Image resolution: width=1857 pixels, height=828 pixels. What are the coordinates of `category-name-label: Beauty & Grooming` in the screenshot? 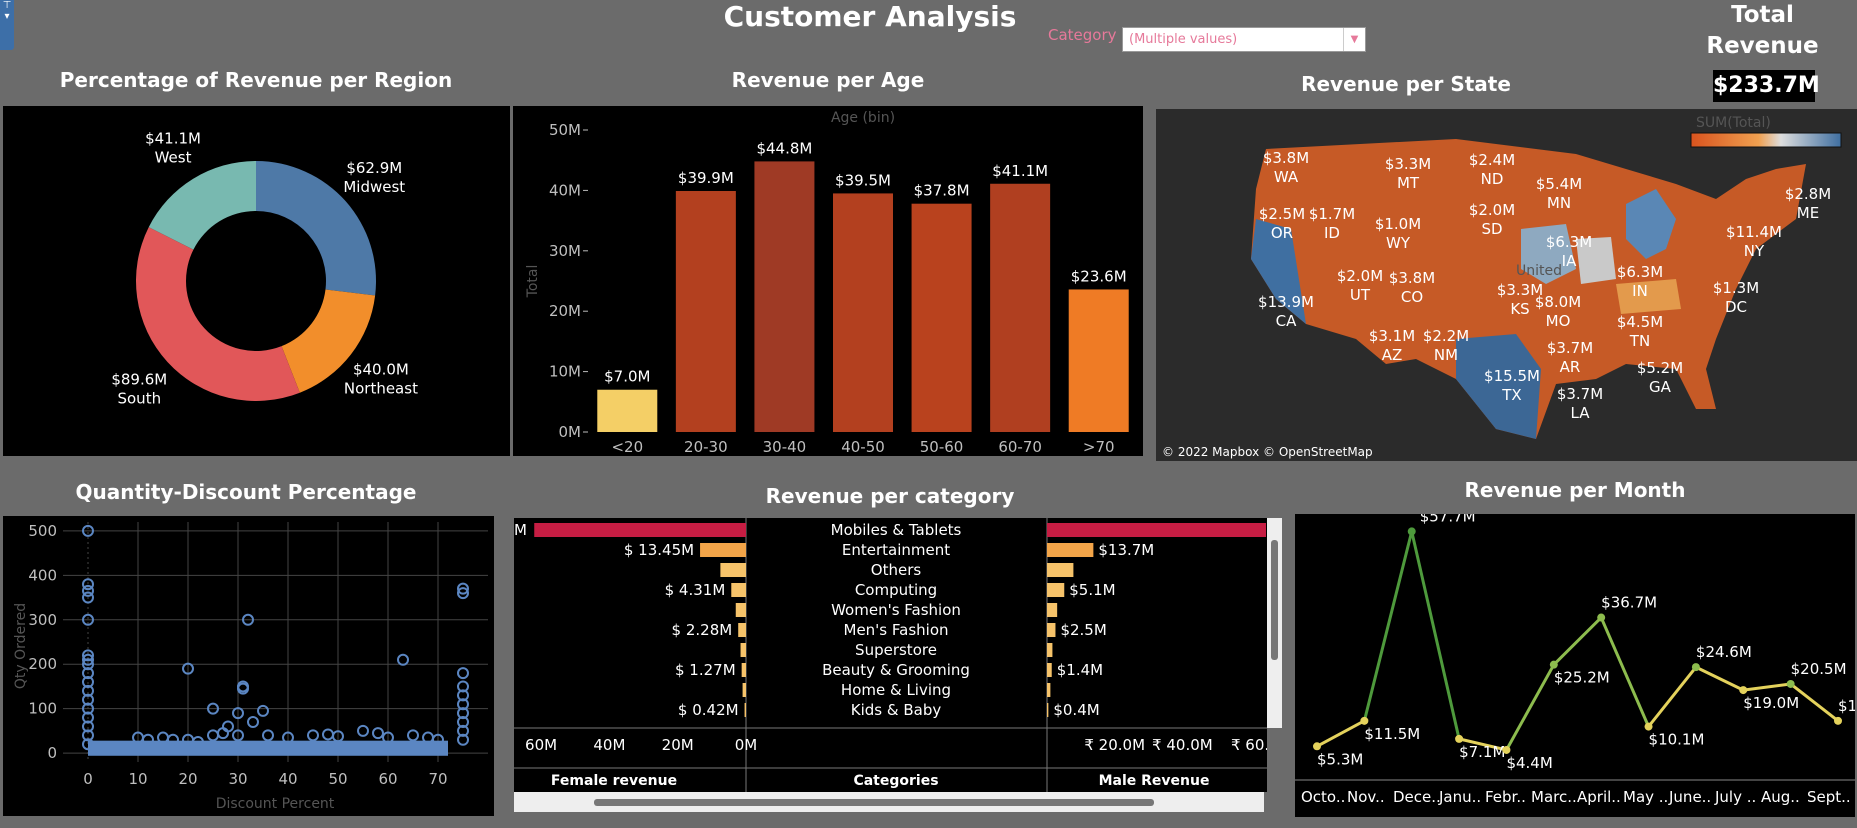 It's located at (896, 670).